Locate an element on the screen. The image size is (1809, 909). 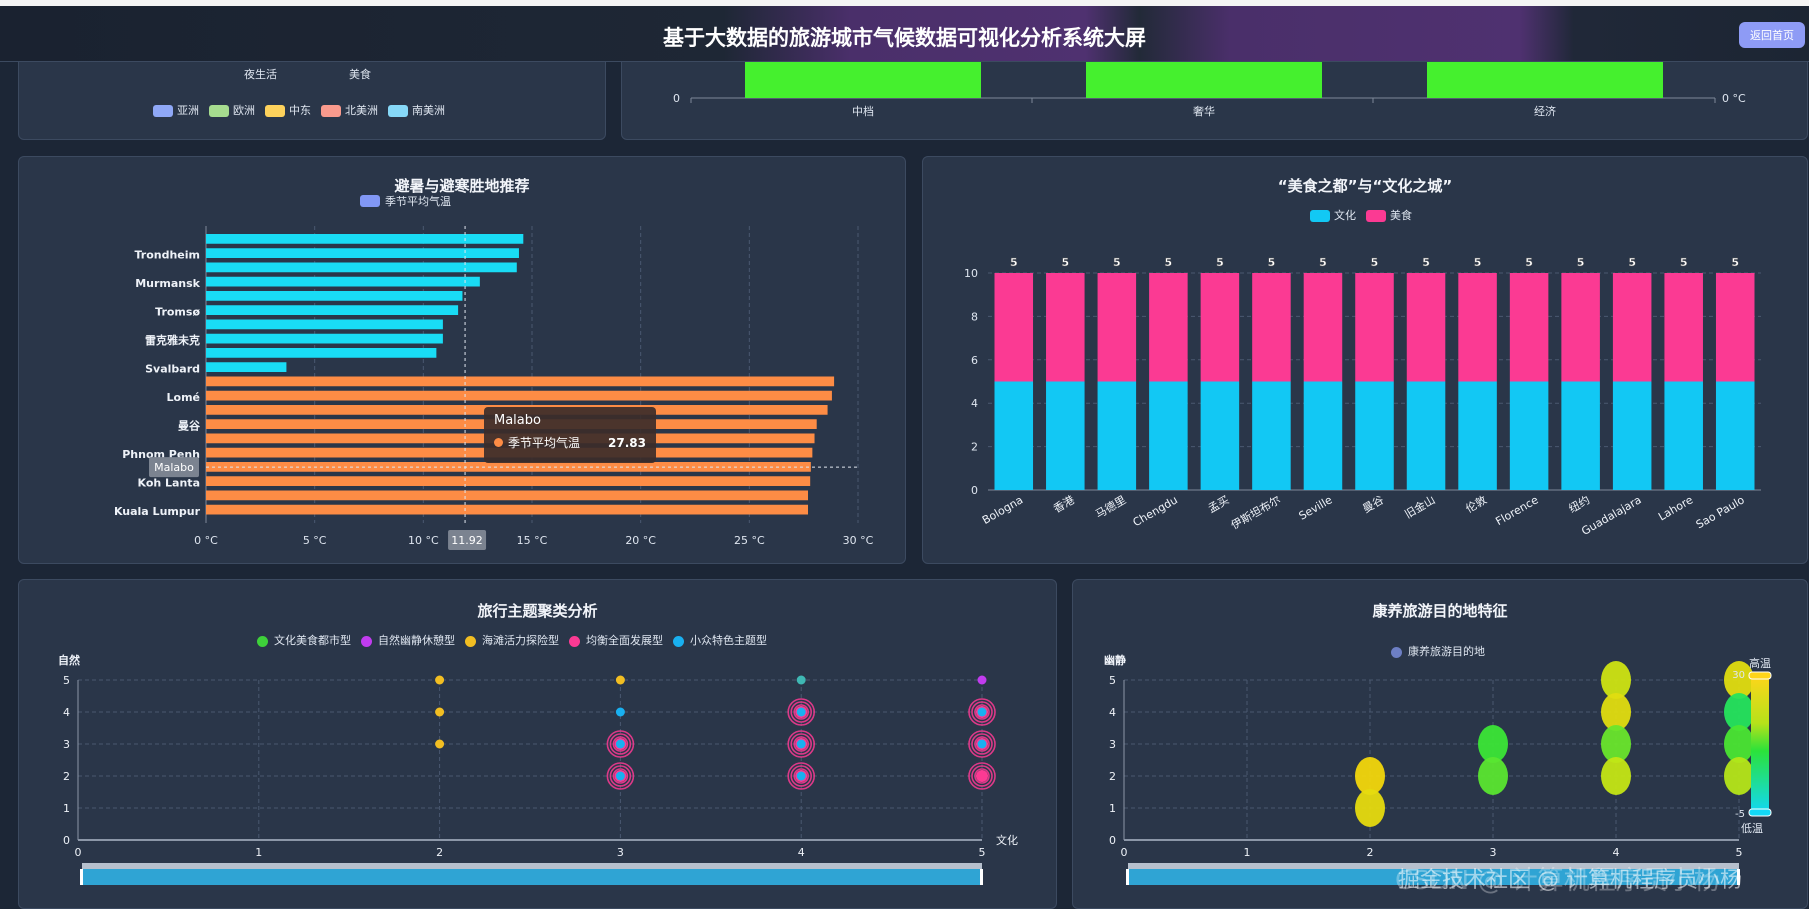
legend-item: 北美洲 is located at coordinates (349, 110).